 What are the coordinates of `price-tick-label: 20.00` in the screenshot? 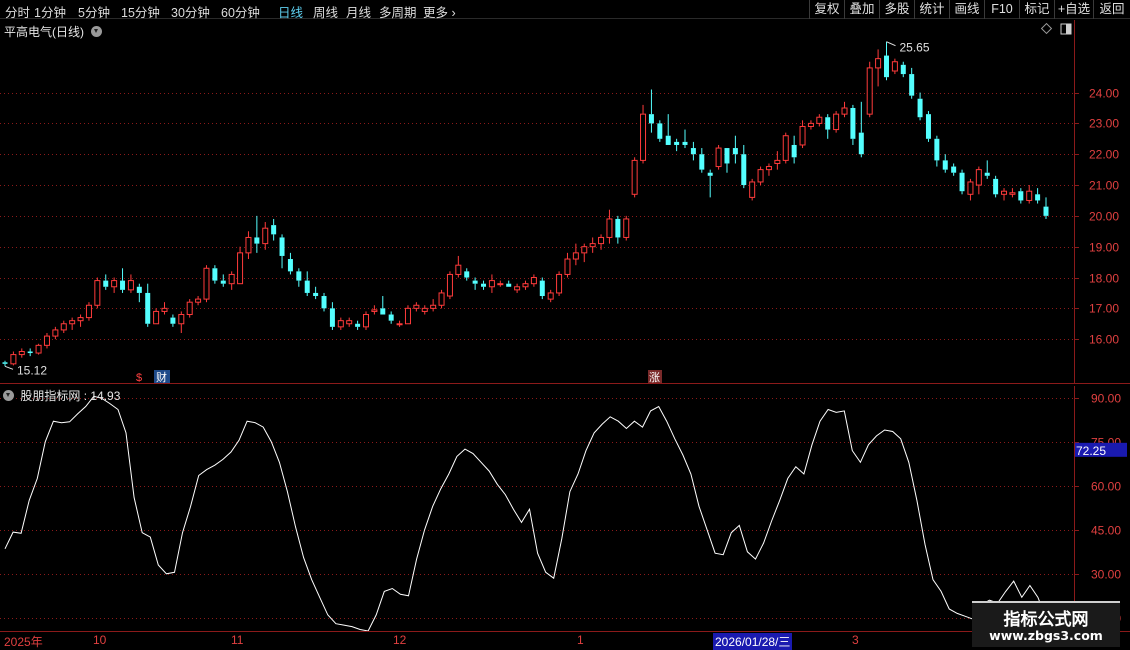 It's located at (1104, 217).